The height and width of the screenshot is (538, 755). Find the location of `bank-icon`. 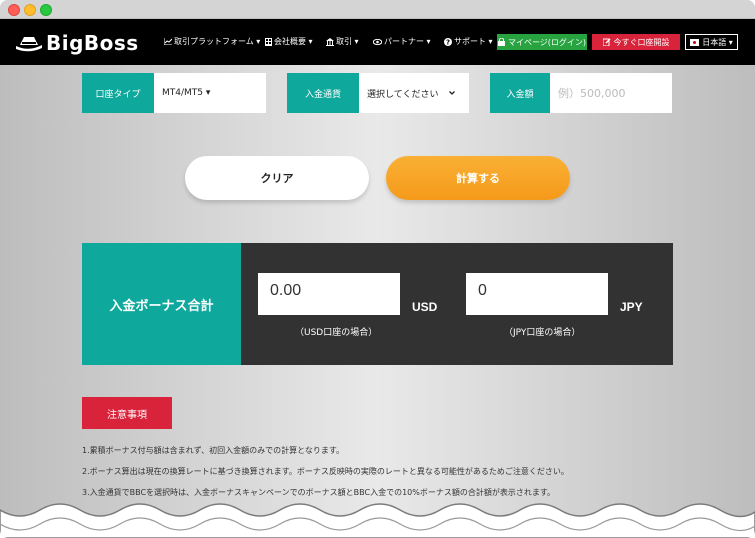

bank-icon is located at coordinates (330, 41).